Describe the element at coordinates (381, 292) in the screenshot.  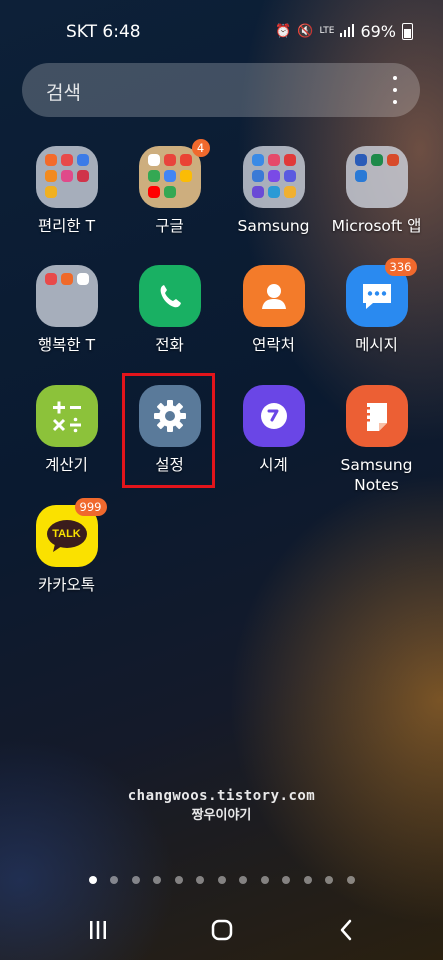
I see `messages-icon-tile: 336` at that location.